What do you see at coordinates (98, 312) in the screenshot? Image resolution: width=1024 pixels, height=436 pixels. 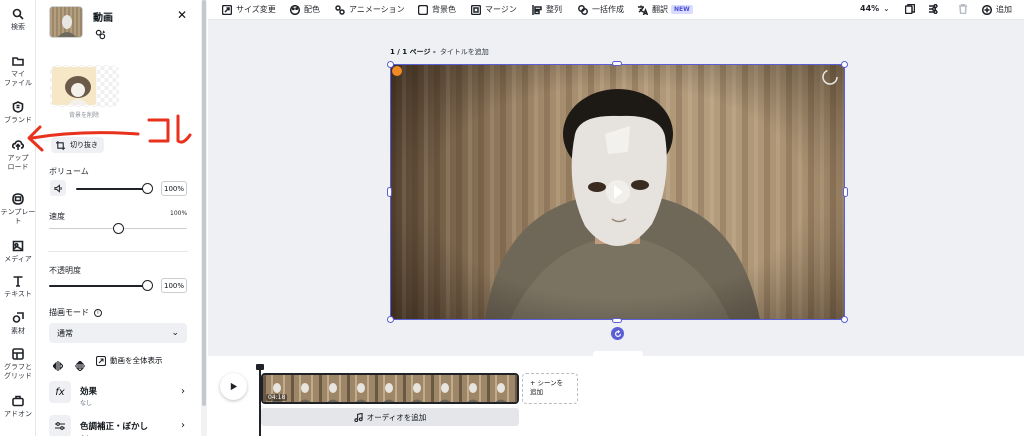 I see `info-icon: i` at bounding box center [98, 312].